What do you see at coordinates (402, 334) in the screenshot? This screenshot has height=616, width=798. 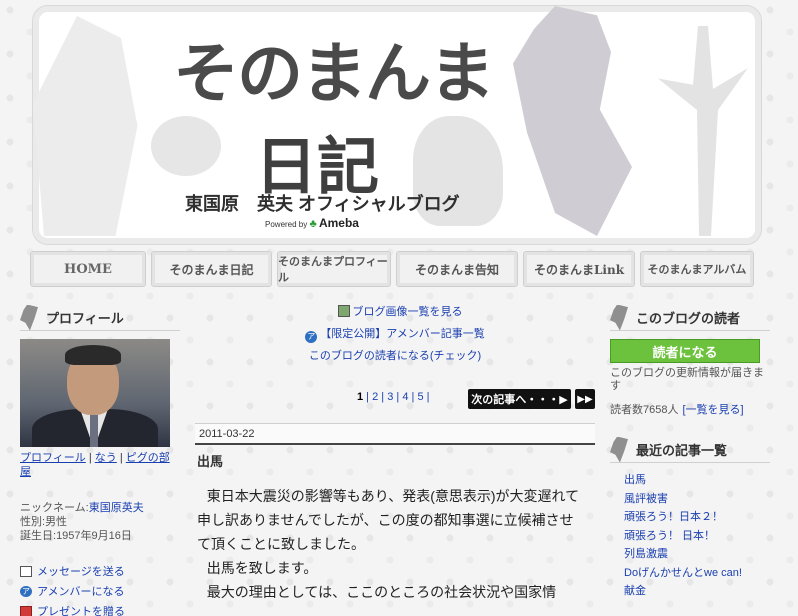 I see `amember-list-link: 【限定公開】アメンバー記事一覧` at bounding box center [402, 334].